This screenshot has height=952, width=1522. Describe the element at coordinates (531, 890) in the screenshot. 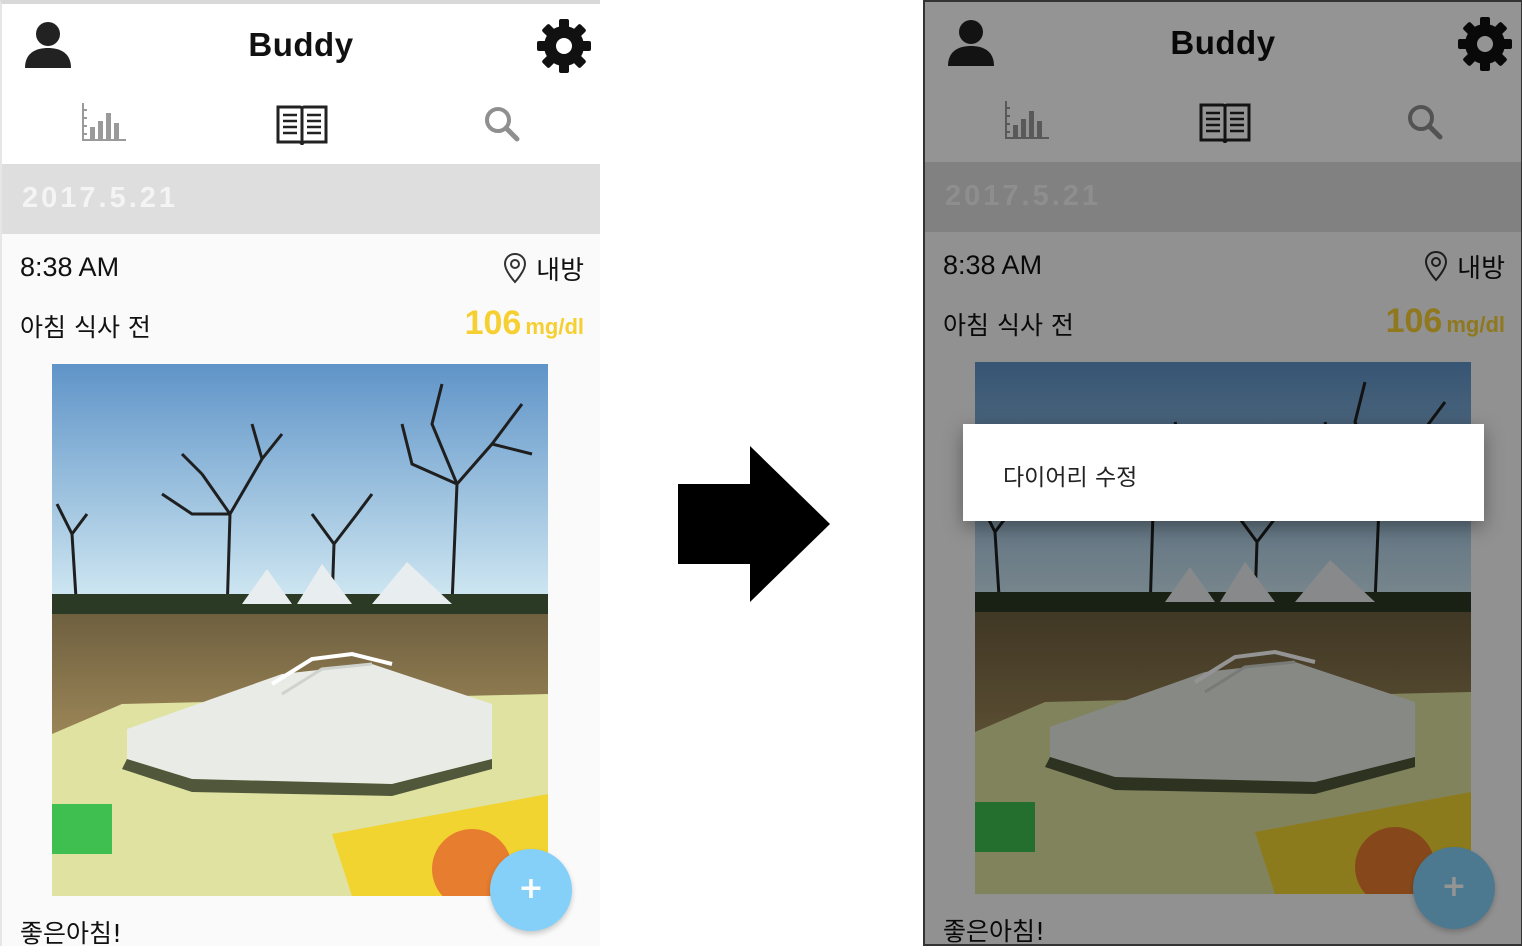

I see `add-entry-button: +` at that location.